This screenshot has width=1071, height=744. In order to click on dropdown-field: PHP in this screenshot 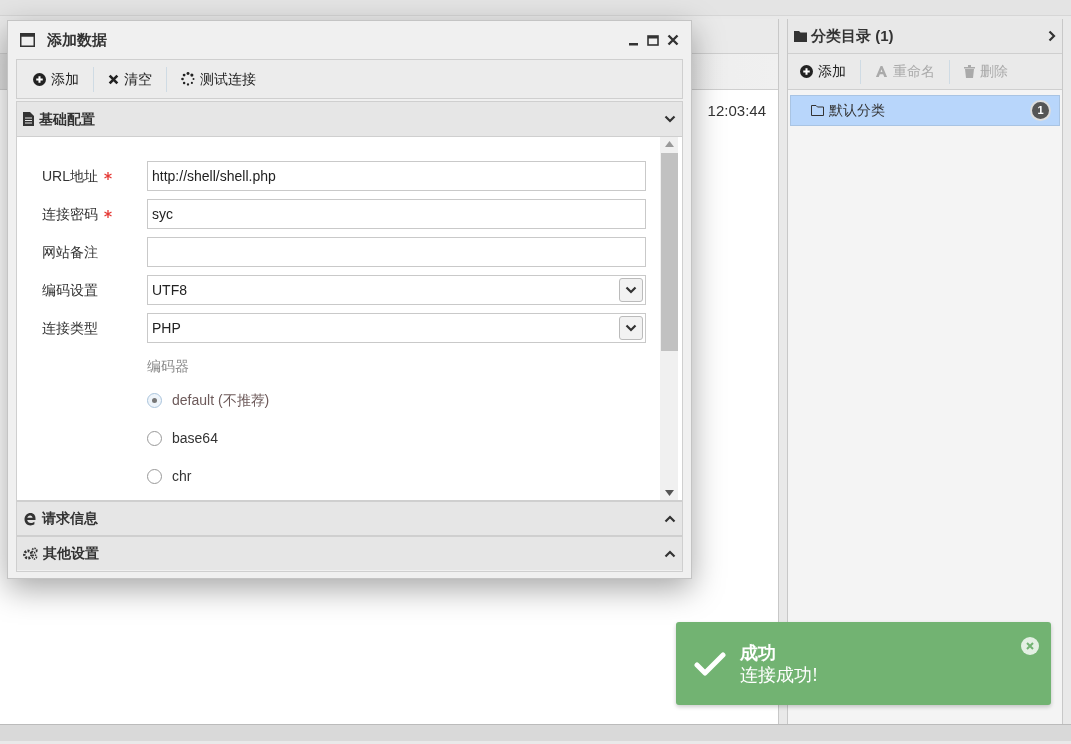, I will do `click(396, 328)`.